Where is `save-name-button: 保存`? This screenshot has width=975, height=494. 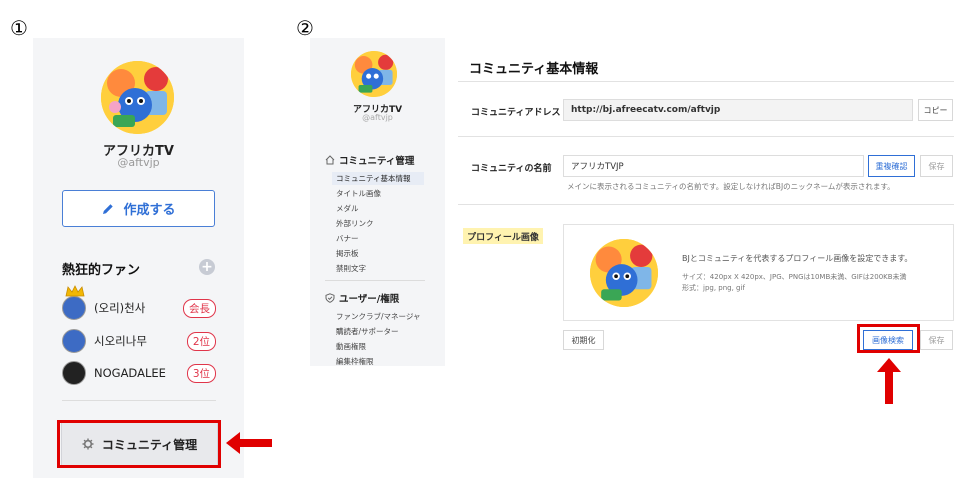 save-name-button: 保存 is located at coordinates (936, 166).